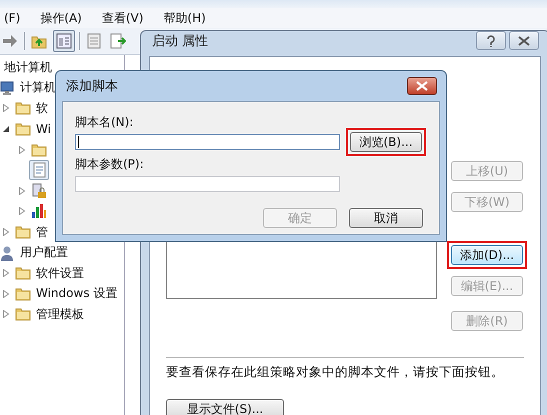 The height and width of the screenshot is (415, 547). Describe the element at coordinates (61, 18) in the screenshot. I see `menu-item: 操作(A)` at that location.